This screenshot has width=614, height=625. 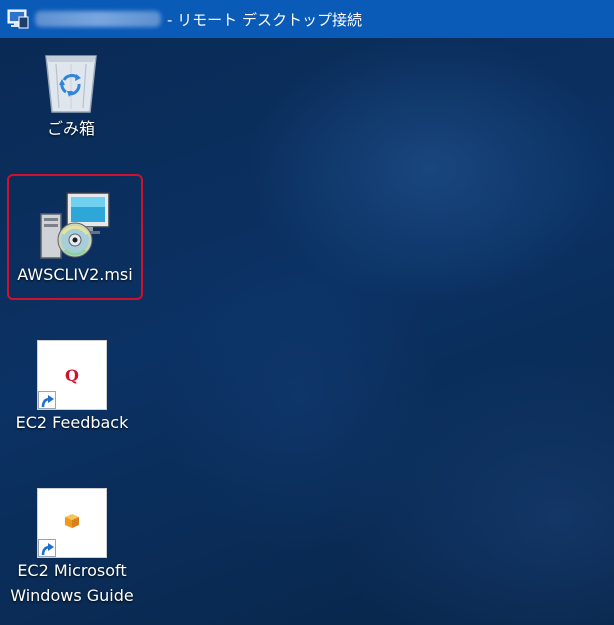 I want to click on recycle-bin-shortcut: ごみ箱, so click(x=71, y=94).